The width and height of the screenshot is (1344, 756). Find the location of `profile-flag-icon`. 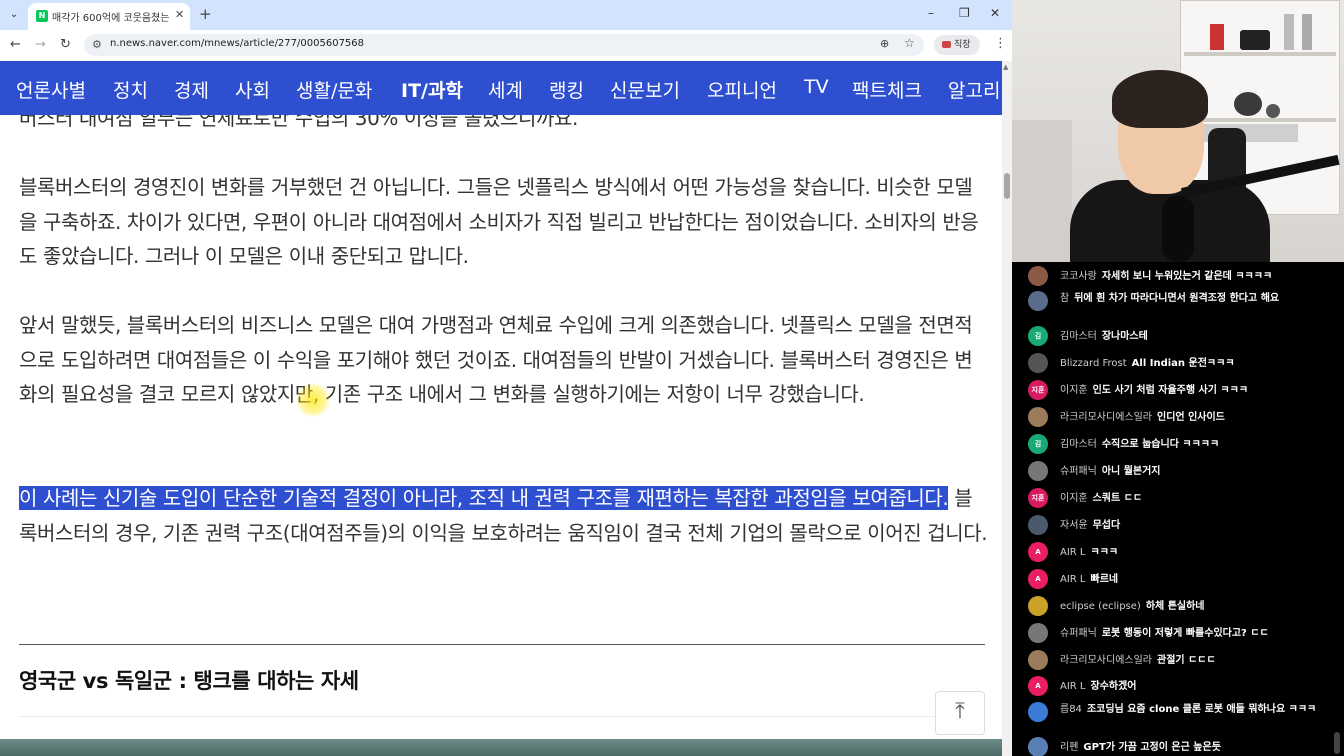

profile-flag-icon is located at coordinates (946, 44).